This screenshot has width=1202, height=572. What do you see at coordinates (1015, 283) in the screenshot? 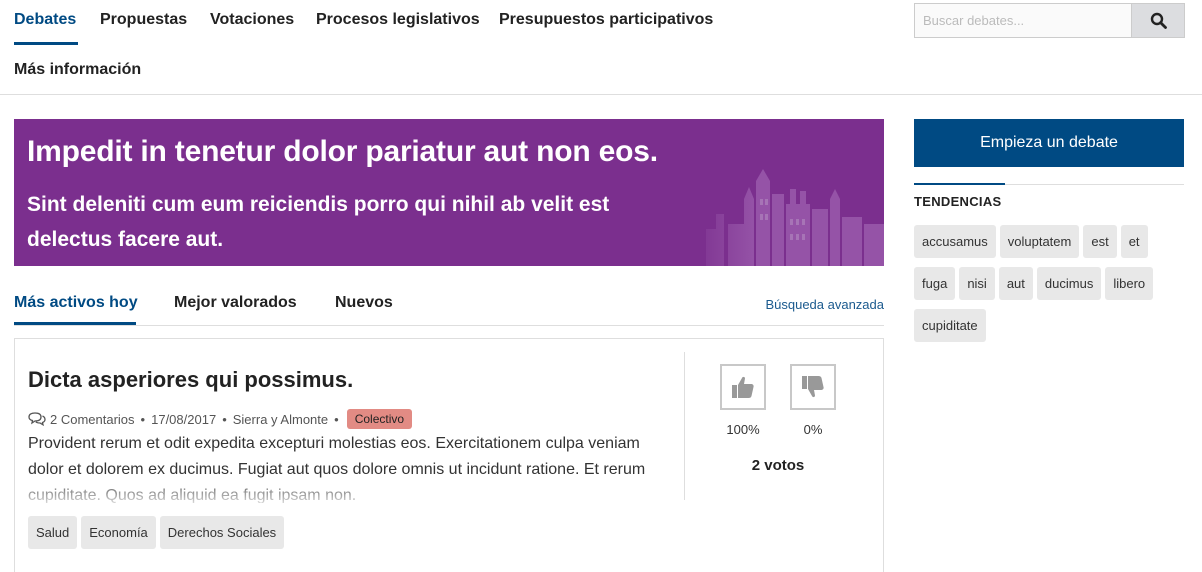
I see `trend-tag: aut` at bounding box center [1015, 283].